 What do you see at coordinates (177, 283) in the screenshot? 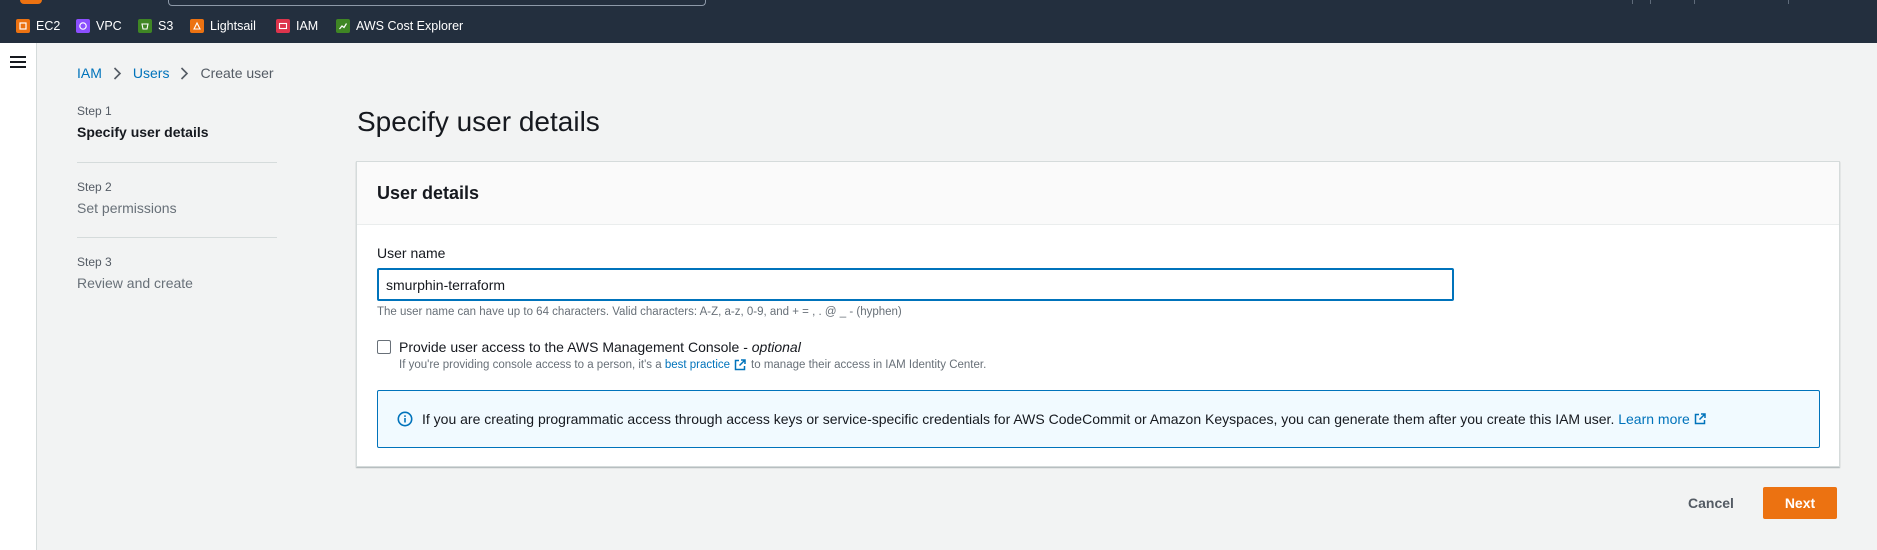
I see `step-title: Review and create` at bounding box center [177, 283].